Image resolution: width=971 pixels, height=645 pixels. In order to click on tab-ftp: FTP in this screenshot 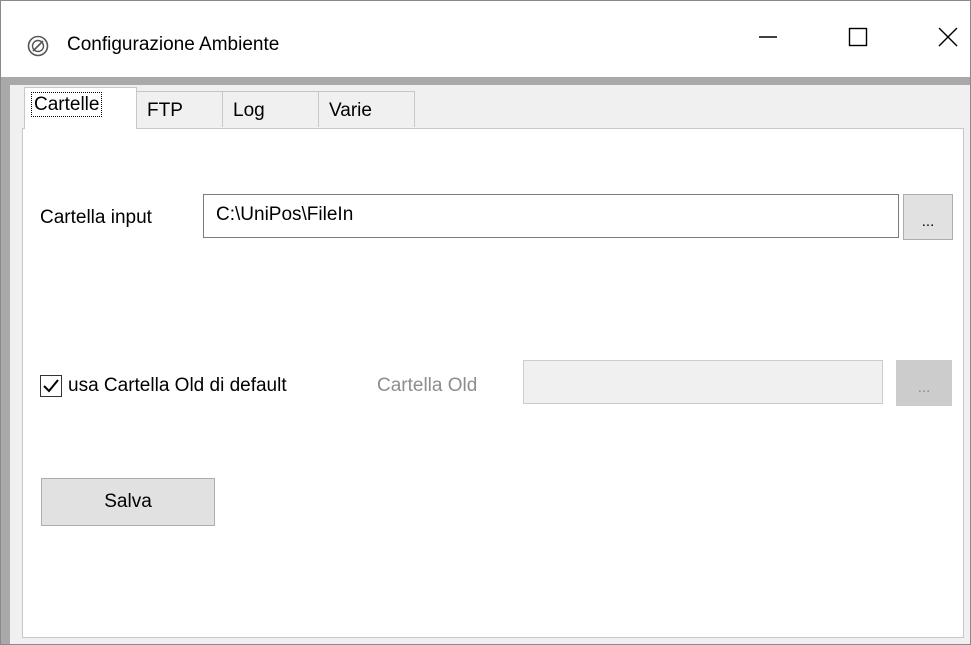, I will do `click(179, 109)`.